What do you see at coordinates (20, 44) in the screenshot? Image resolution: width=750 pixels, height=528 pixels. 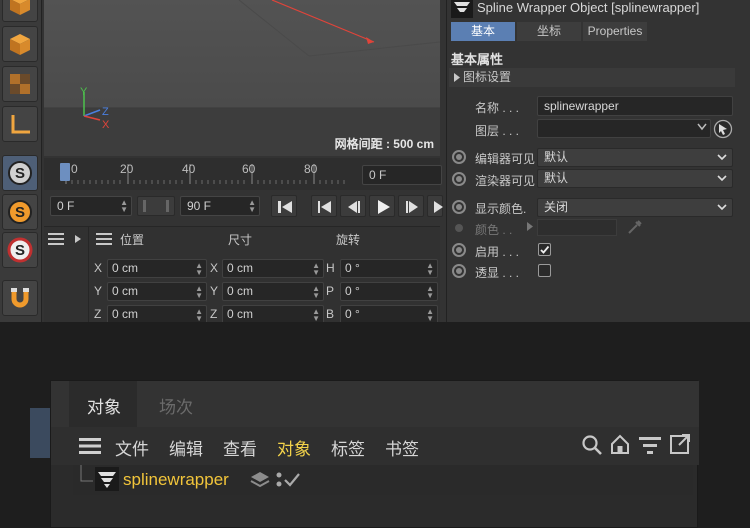 I see `cube-primitive-button` at bounding box center [20, 44].